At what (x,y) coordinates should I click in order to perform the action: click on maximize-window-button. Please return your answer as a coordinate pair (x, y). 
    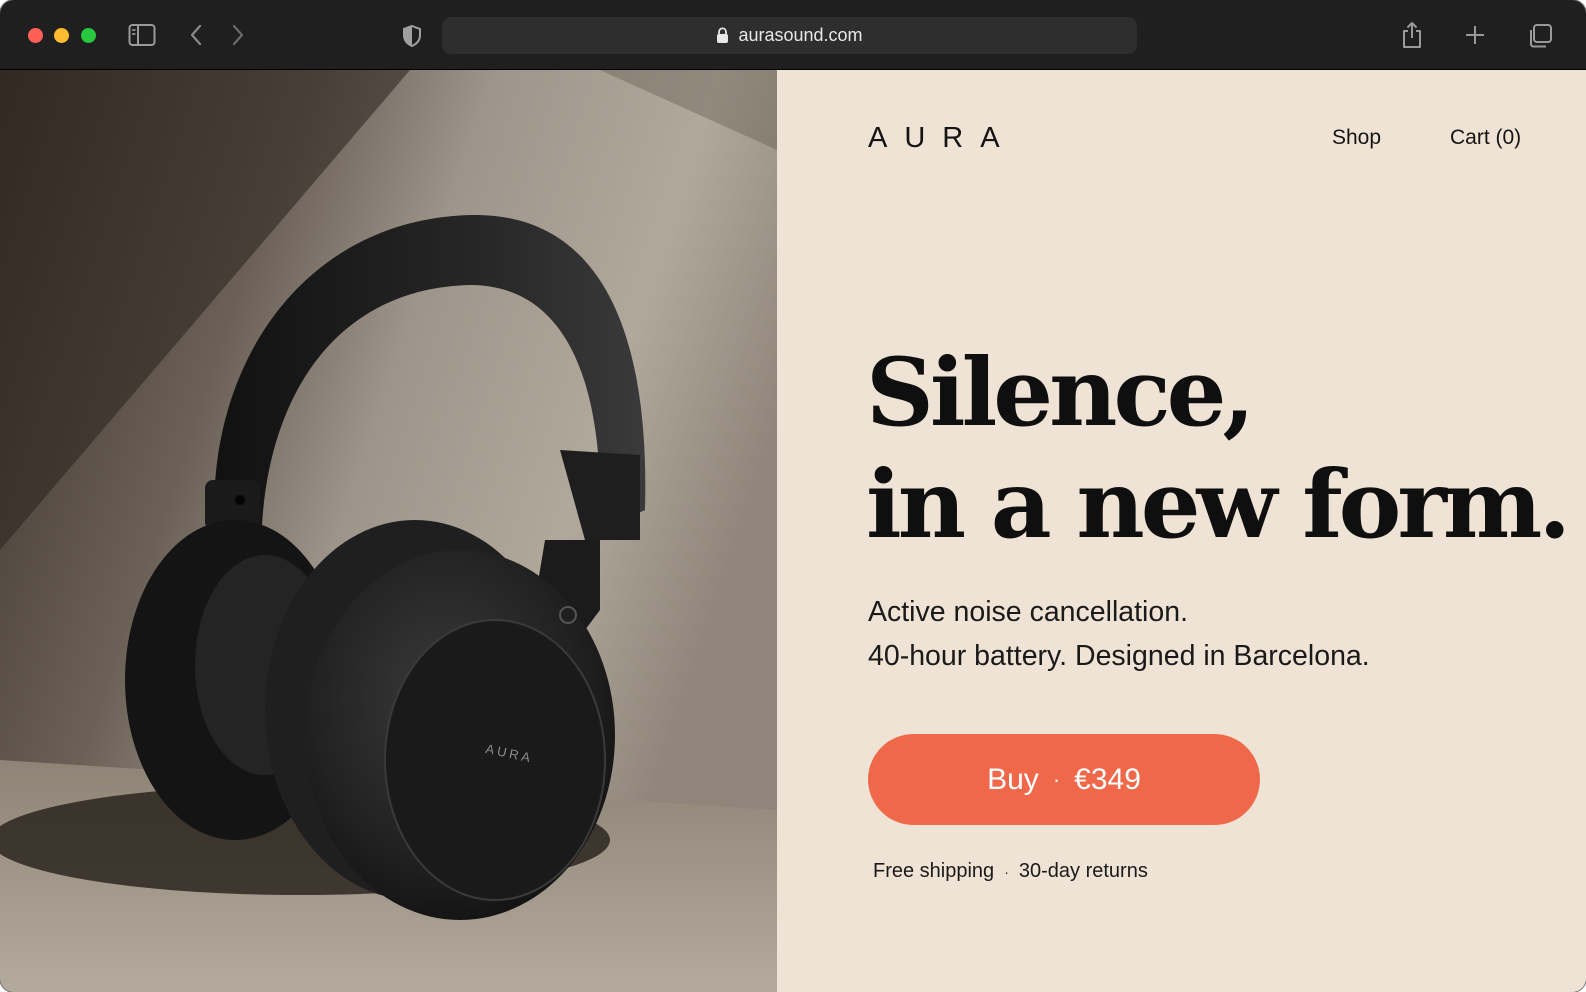
    Looking at the image, I should click on (88, 35).